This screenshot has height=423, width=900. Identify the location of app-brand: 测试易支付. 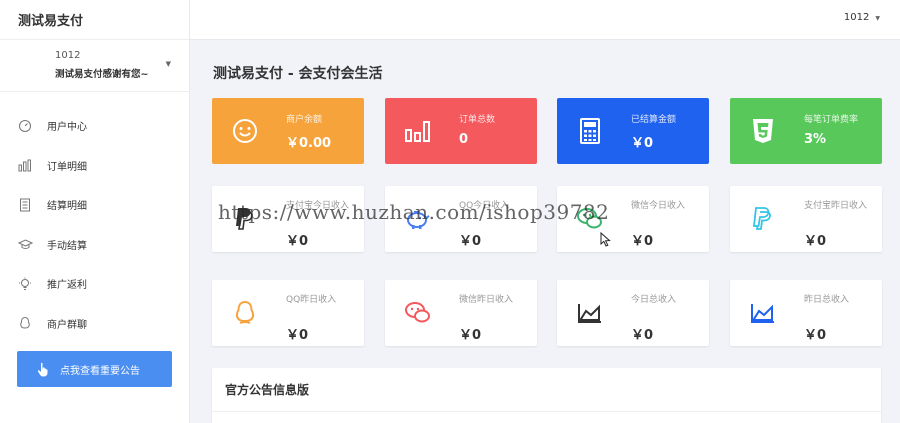
(94, 20).